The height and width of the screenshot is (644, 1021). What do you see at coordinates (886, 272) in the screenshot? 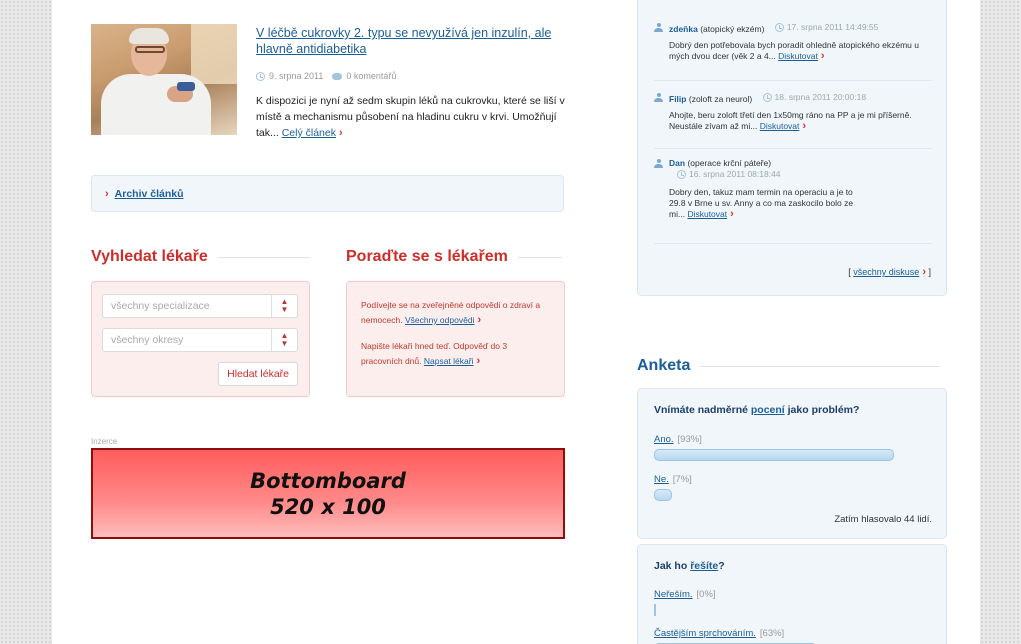
I see `all-discussions-link: všechny diskuse` at bounding box center [886, 272].